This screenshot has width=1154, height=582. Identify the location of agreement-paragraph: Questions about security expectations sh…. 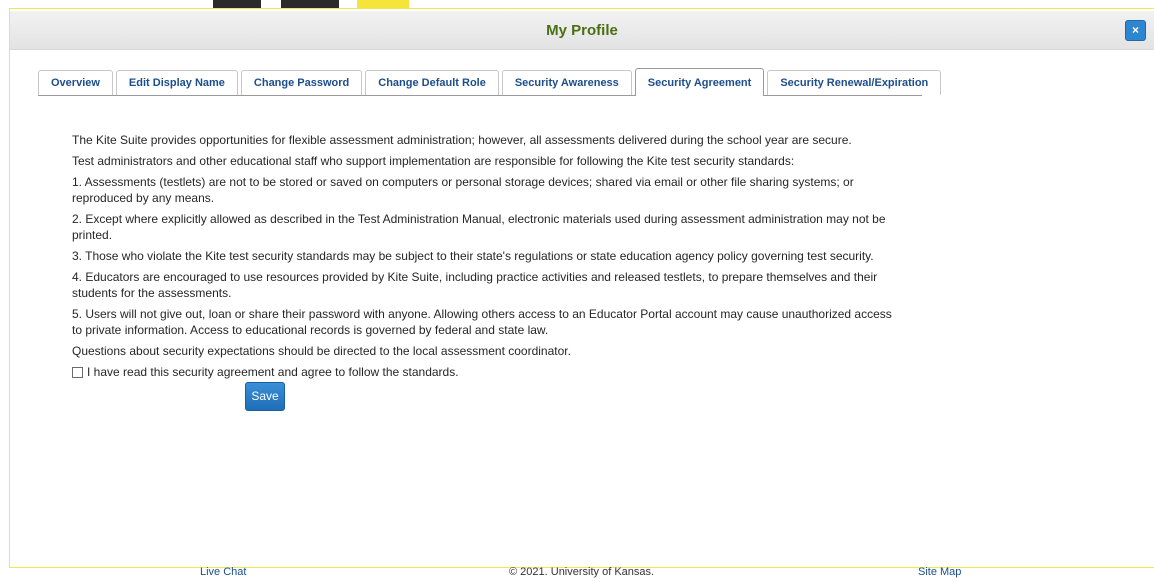
(321, 351).